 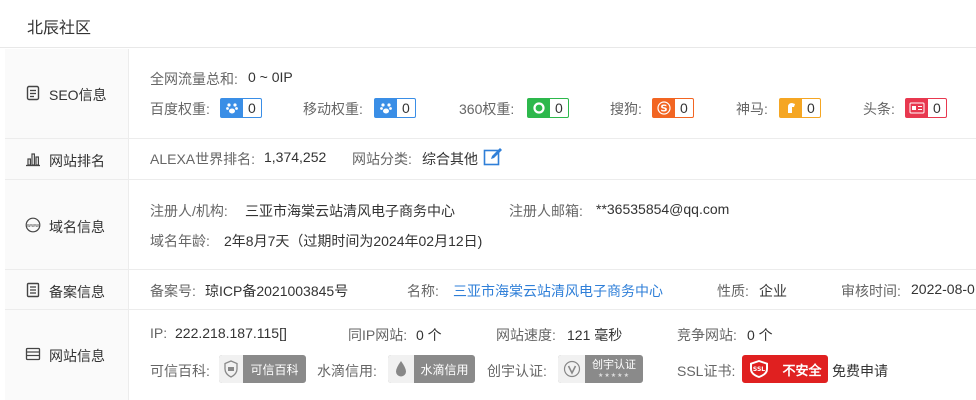 I want to click on icp-label-cell: 备案信息, so click(x=67, y=289).